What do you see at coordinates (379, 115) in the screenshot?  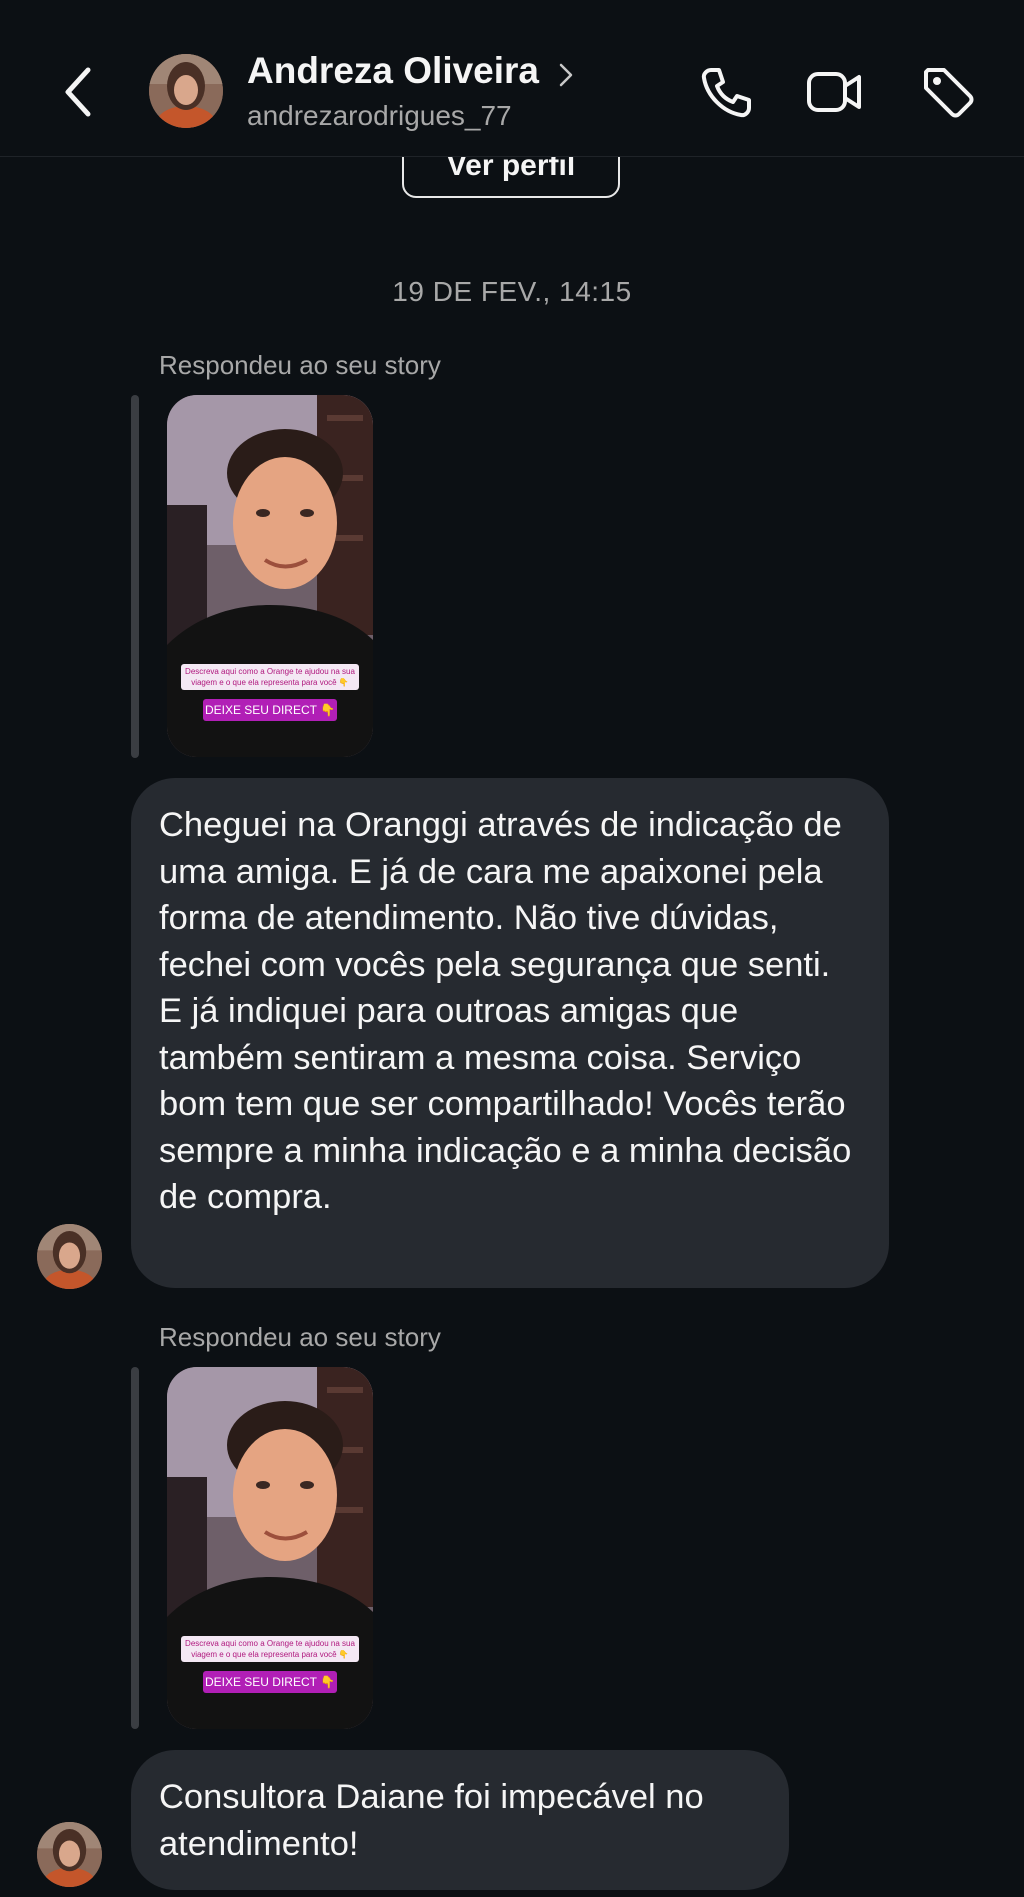 I see `contact-username: andrezarodrigues_77` at bounding box center [379, 115].